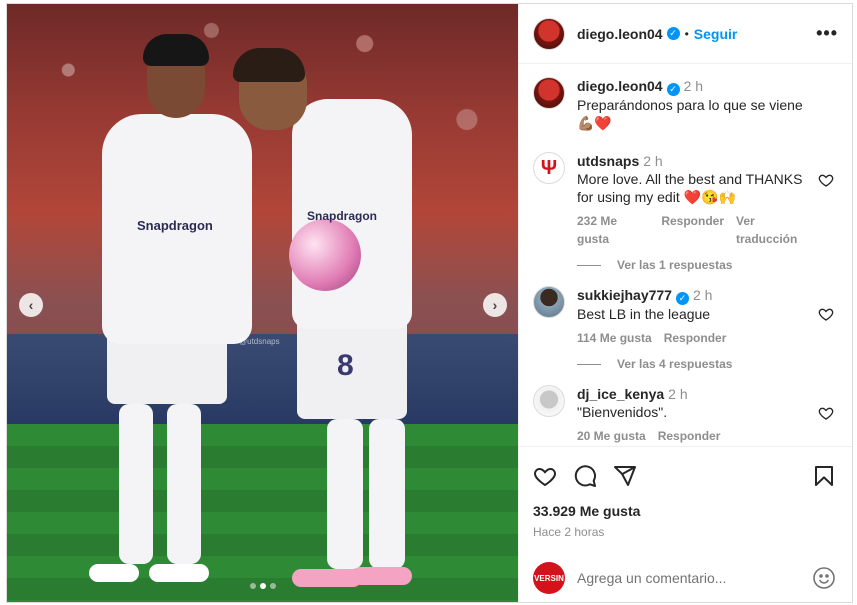 The width and height of the screenshot is (857, 605). What do you see at coordinates (620, 34) in the screenshot?
I see `author-username: diego.leon04` at bounding box center [620, 34].